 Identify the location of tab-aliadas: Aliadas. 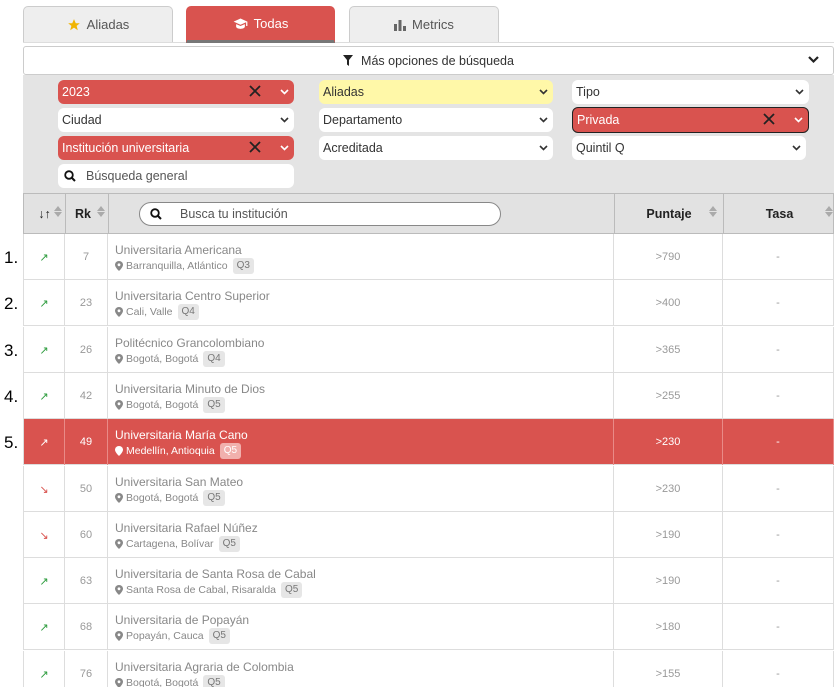
(98, 24).